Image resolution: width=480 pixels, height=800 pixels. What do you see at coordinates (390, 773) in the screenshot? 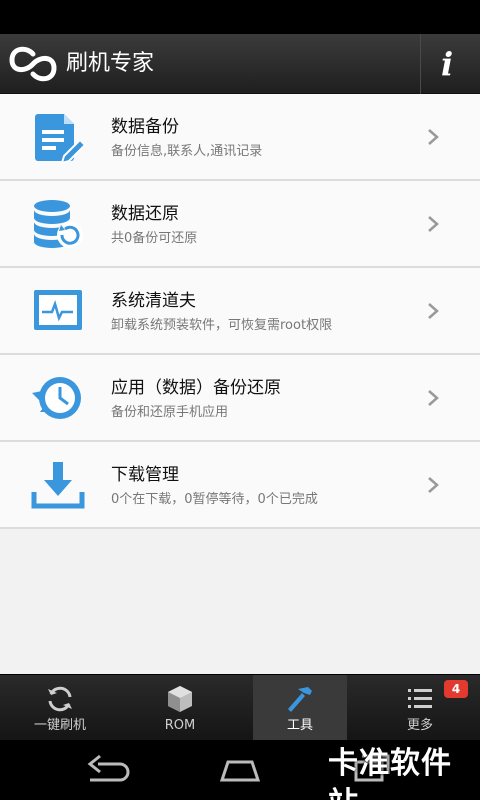
I see `watermark: 卡准软件站` at bounding box center [390, 773].